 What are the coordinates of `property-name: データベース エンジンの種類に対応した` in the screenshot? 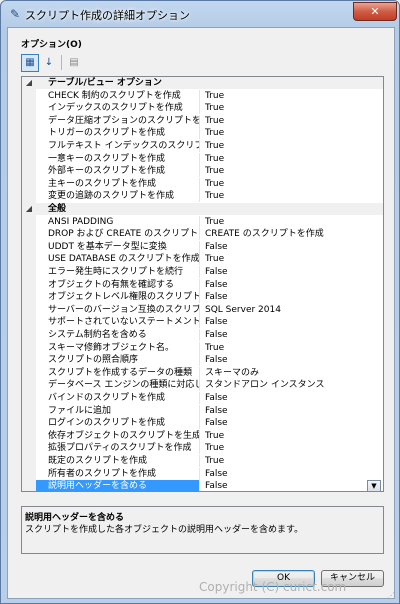 It's located at (118, 385).